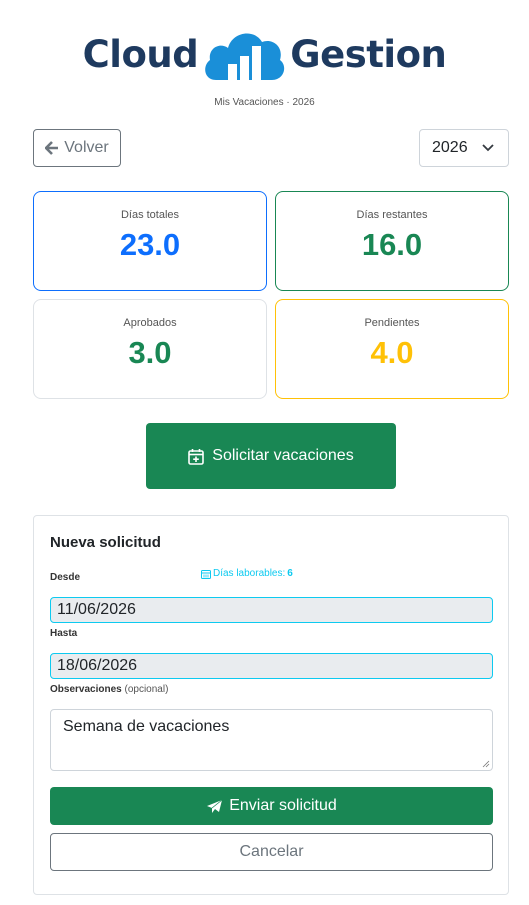 The width and height of the screenshot is (529, 905). I want to click on notes-label: Observaciones (opcional), so click(109, 689).